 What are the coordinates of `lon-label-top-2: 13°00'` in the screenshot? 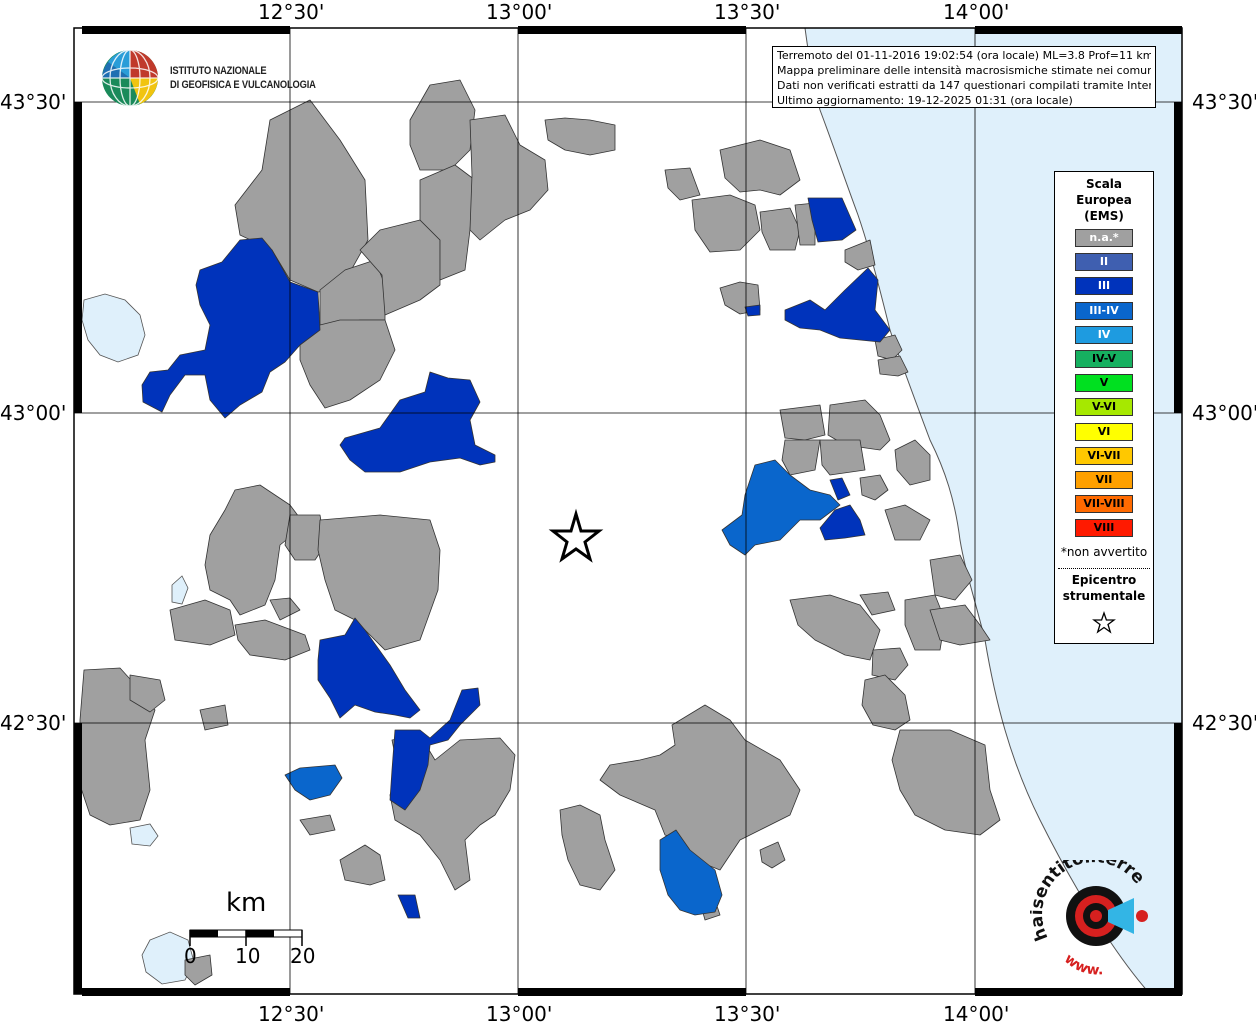 It's located at (519, 12).